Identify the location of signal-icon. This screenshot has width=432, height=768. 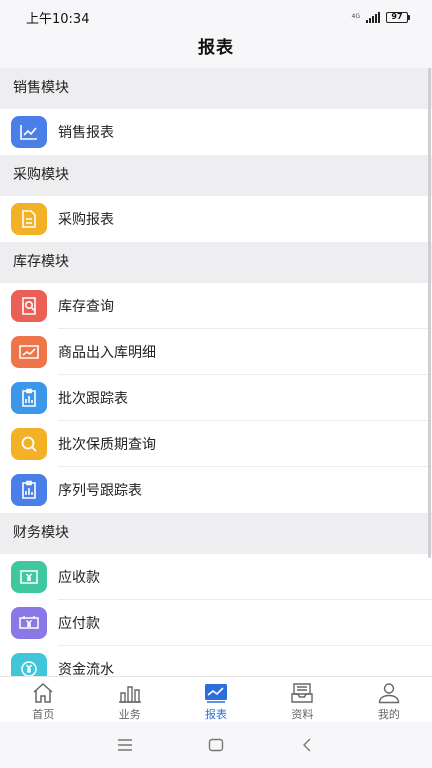
(373, 17).